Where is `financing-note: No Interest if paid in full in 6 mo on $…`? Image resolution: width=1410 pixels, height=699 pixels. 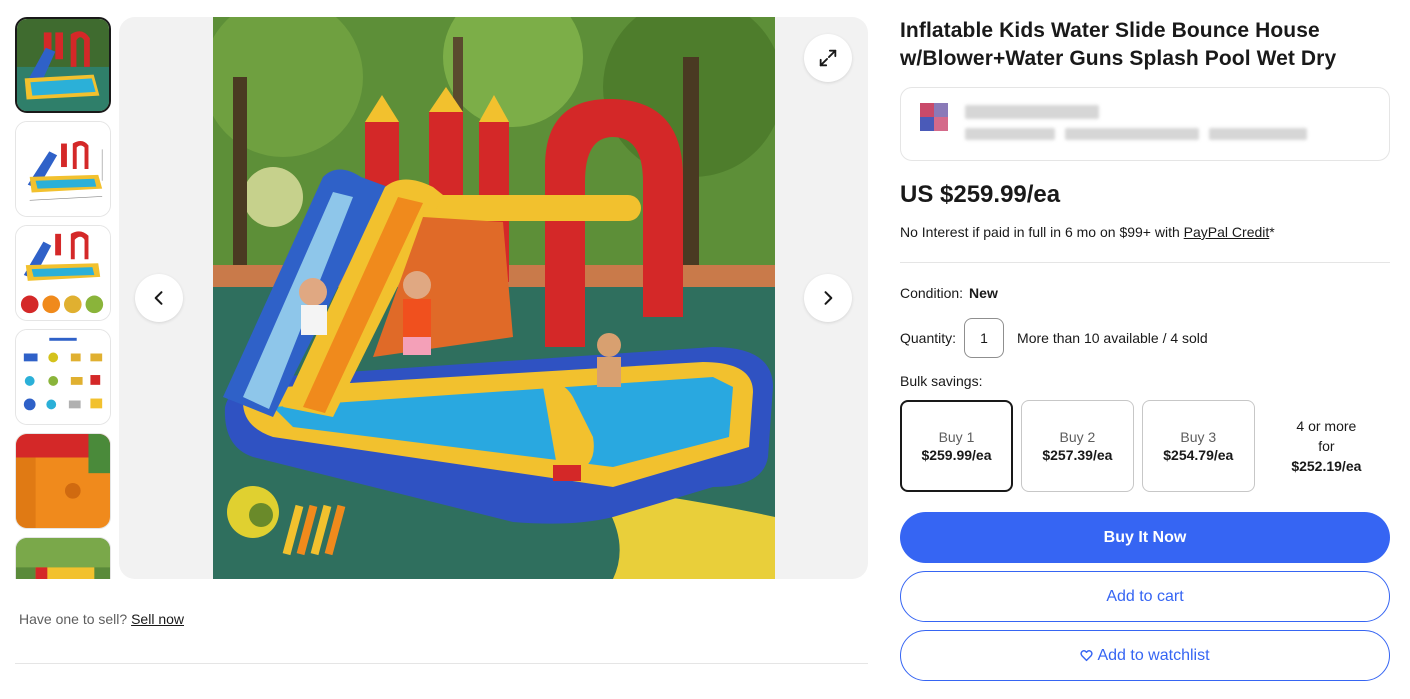 financing-note: No Interest if paid in full in 6 mo on $… is located at coordinates (1145, 232).